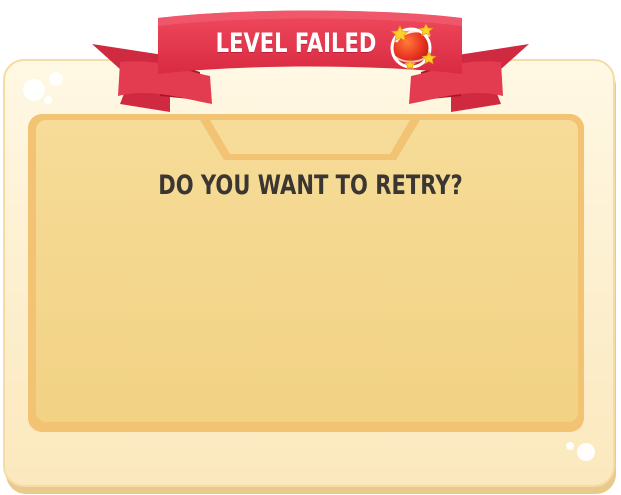 This screenshot has width=621, height=495. What do you see at coordinates (296, 43) in the screenshot?
I see `banner-title: LEVEL FAILED` at bounding box center [296, 43].